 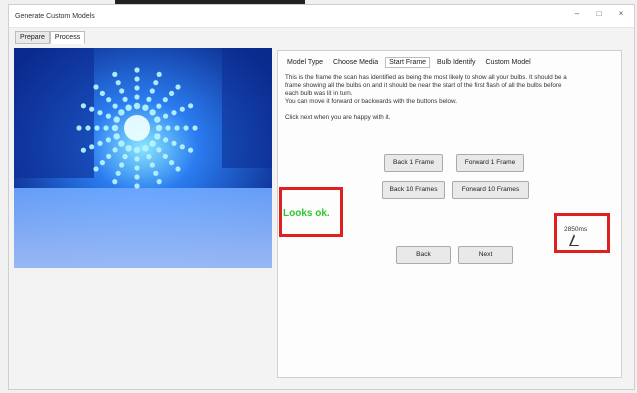 I want to click on subtab-choose-media: Choose Media, so click(x=355, y=62).